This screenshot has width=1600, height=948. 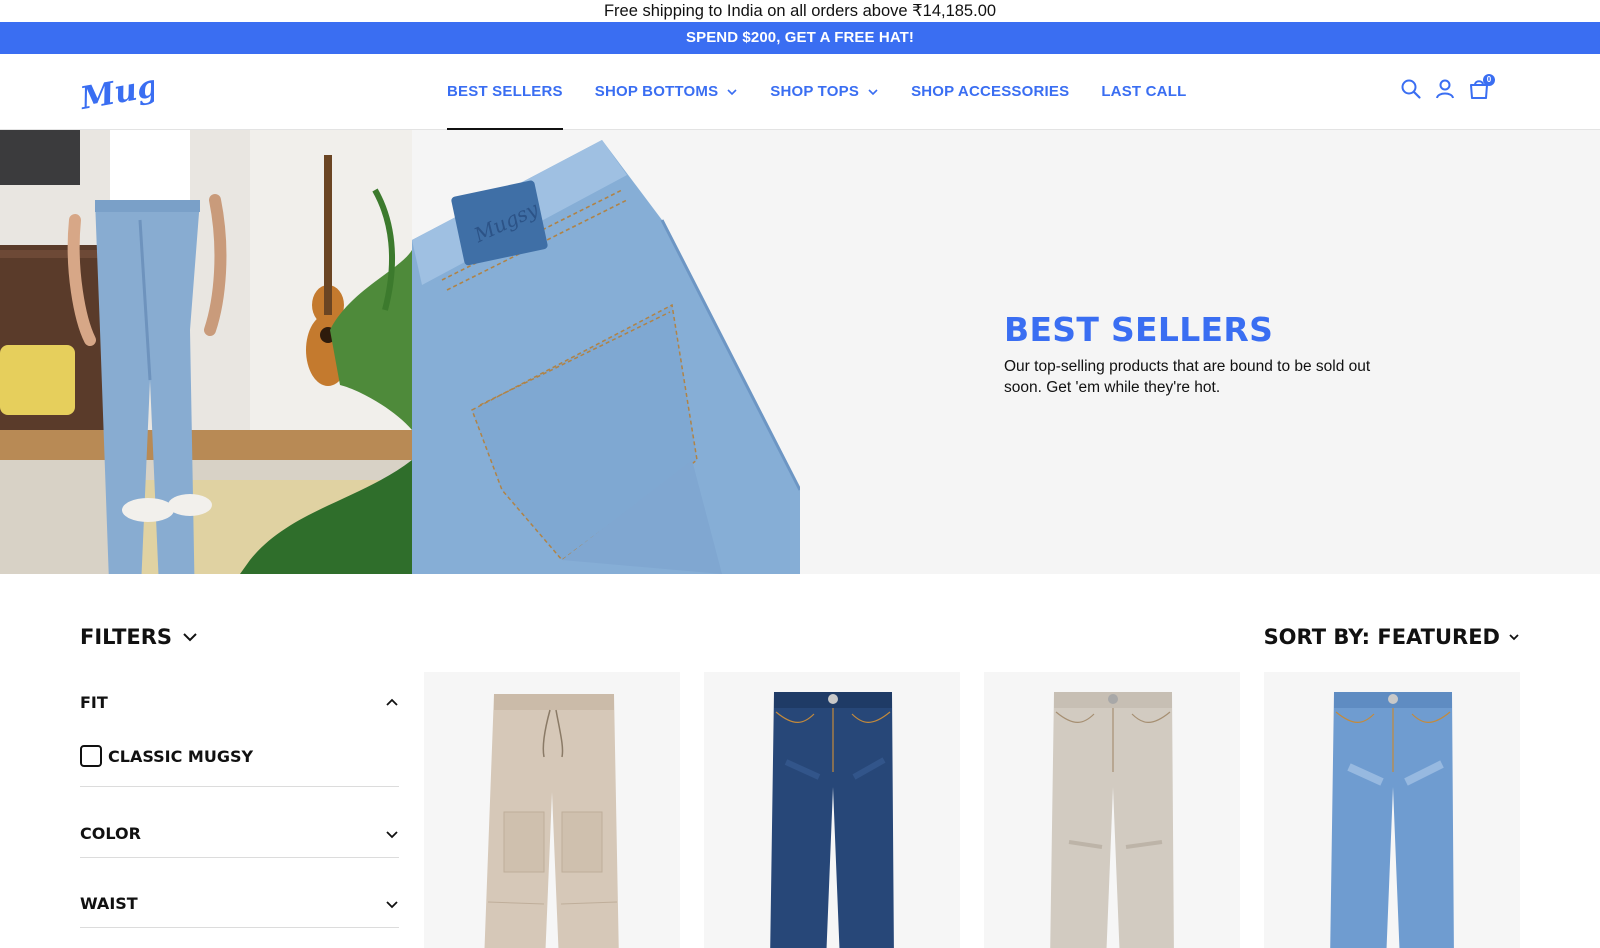 What do you see at coordinates (606, 352) in the screenshot?
I see `hero-denim-closeup-image: Mugsy` at bounding box center [606, 352].